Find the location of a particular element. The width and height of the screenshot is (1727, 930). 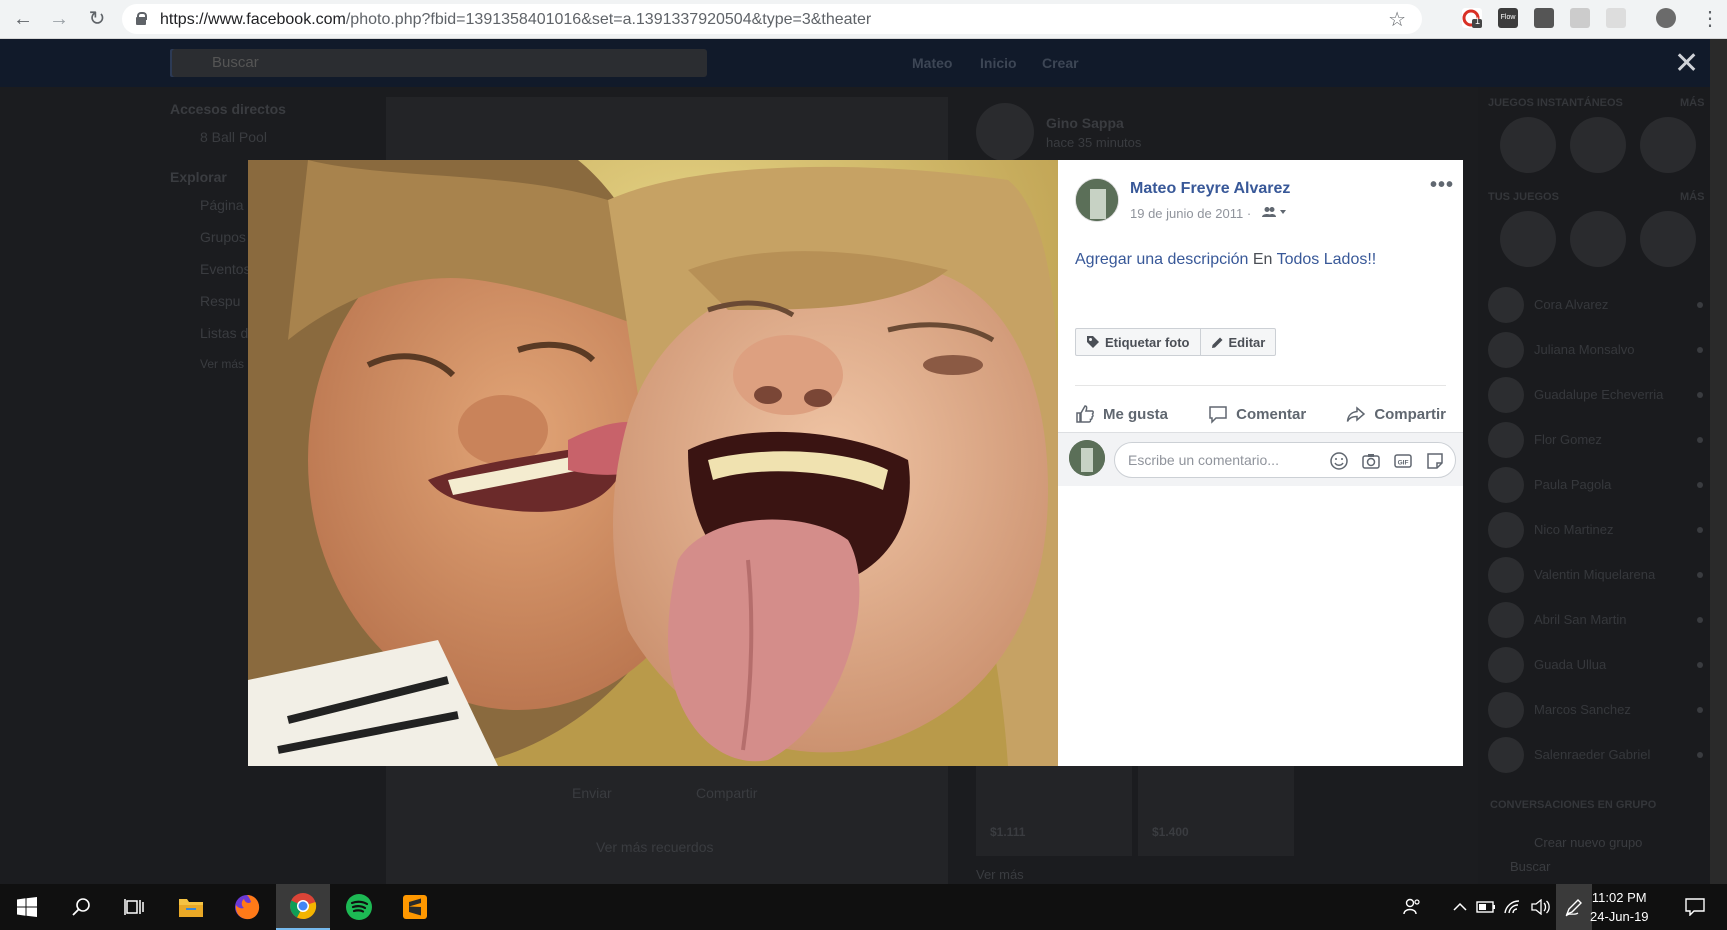

camera-icon is located at coordinates (1371, 461).